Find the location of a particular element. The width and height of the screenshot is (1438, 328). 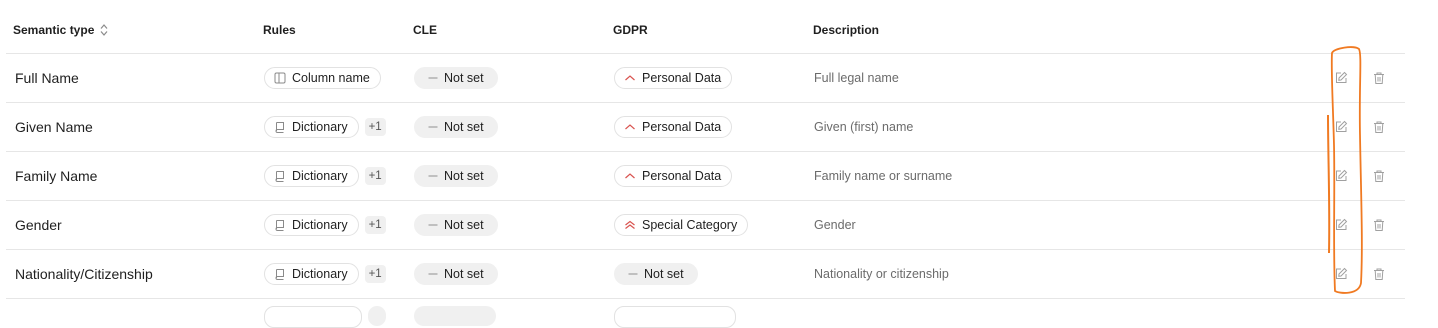

header-cle: CLE is located at coordinates (425, 30).